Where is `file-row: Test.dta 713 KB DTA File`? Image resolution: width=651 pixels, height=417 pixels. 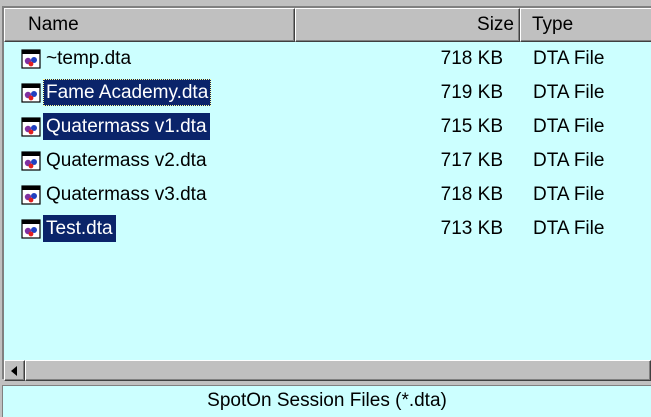
file-row: Test.dta 713 KB DTA File is located at coordinates (327, 229).